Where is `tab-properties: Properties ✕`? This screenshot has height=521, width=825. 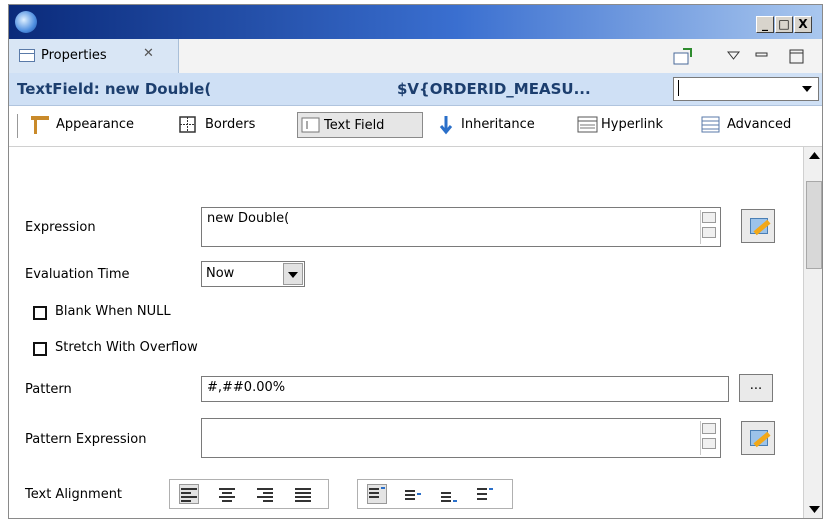 tab-properties: Properties ✕ is located at coordinates (94, 56).